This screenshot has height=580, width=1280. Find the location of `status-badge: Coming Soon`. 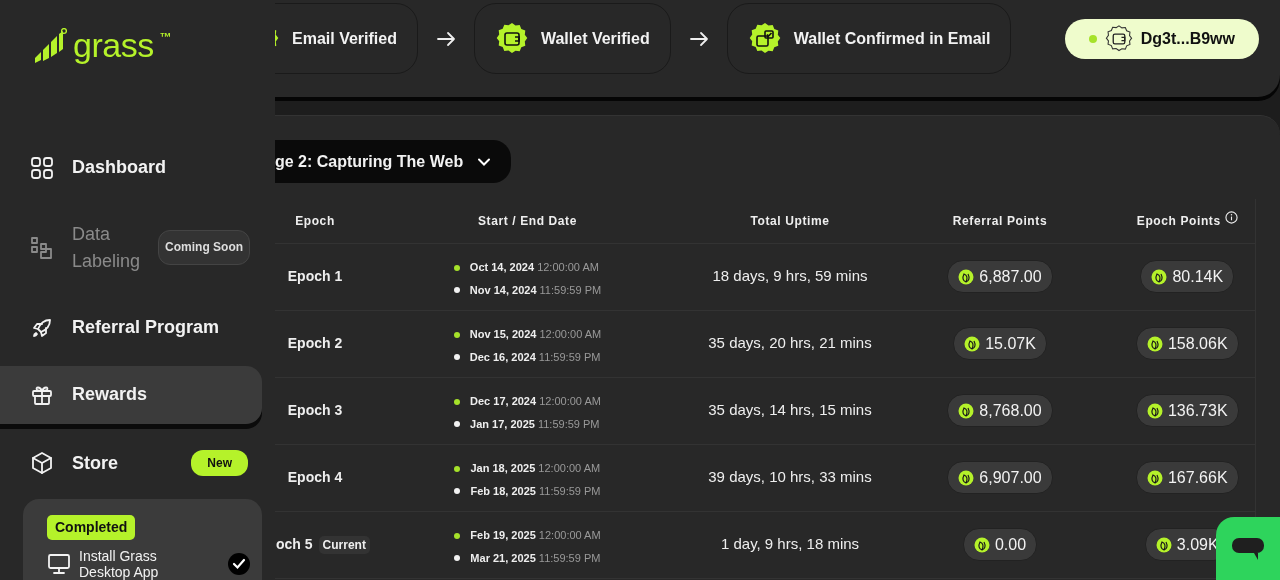

status-badge: Coming Soon is located at coordinates (204, 248).